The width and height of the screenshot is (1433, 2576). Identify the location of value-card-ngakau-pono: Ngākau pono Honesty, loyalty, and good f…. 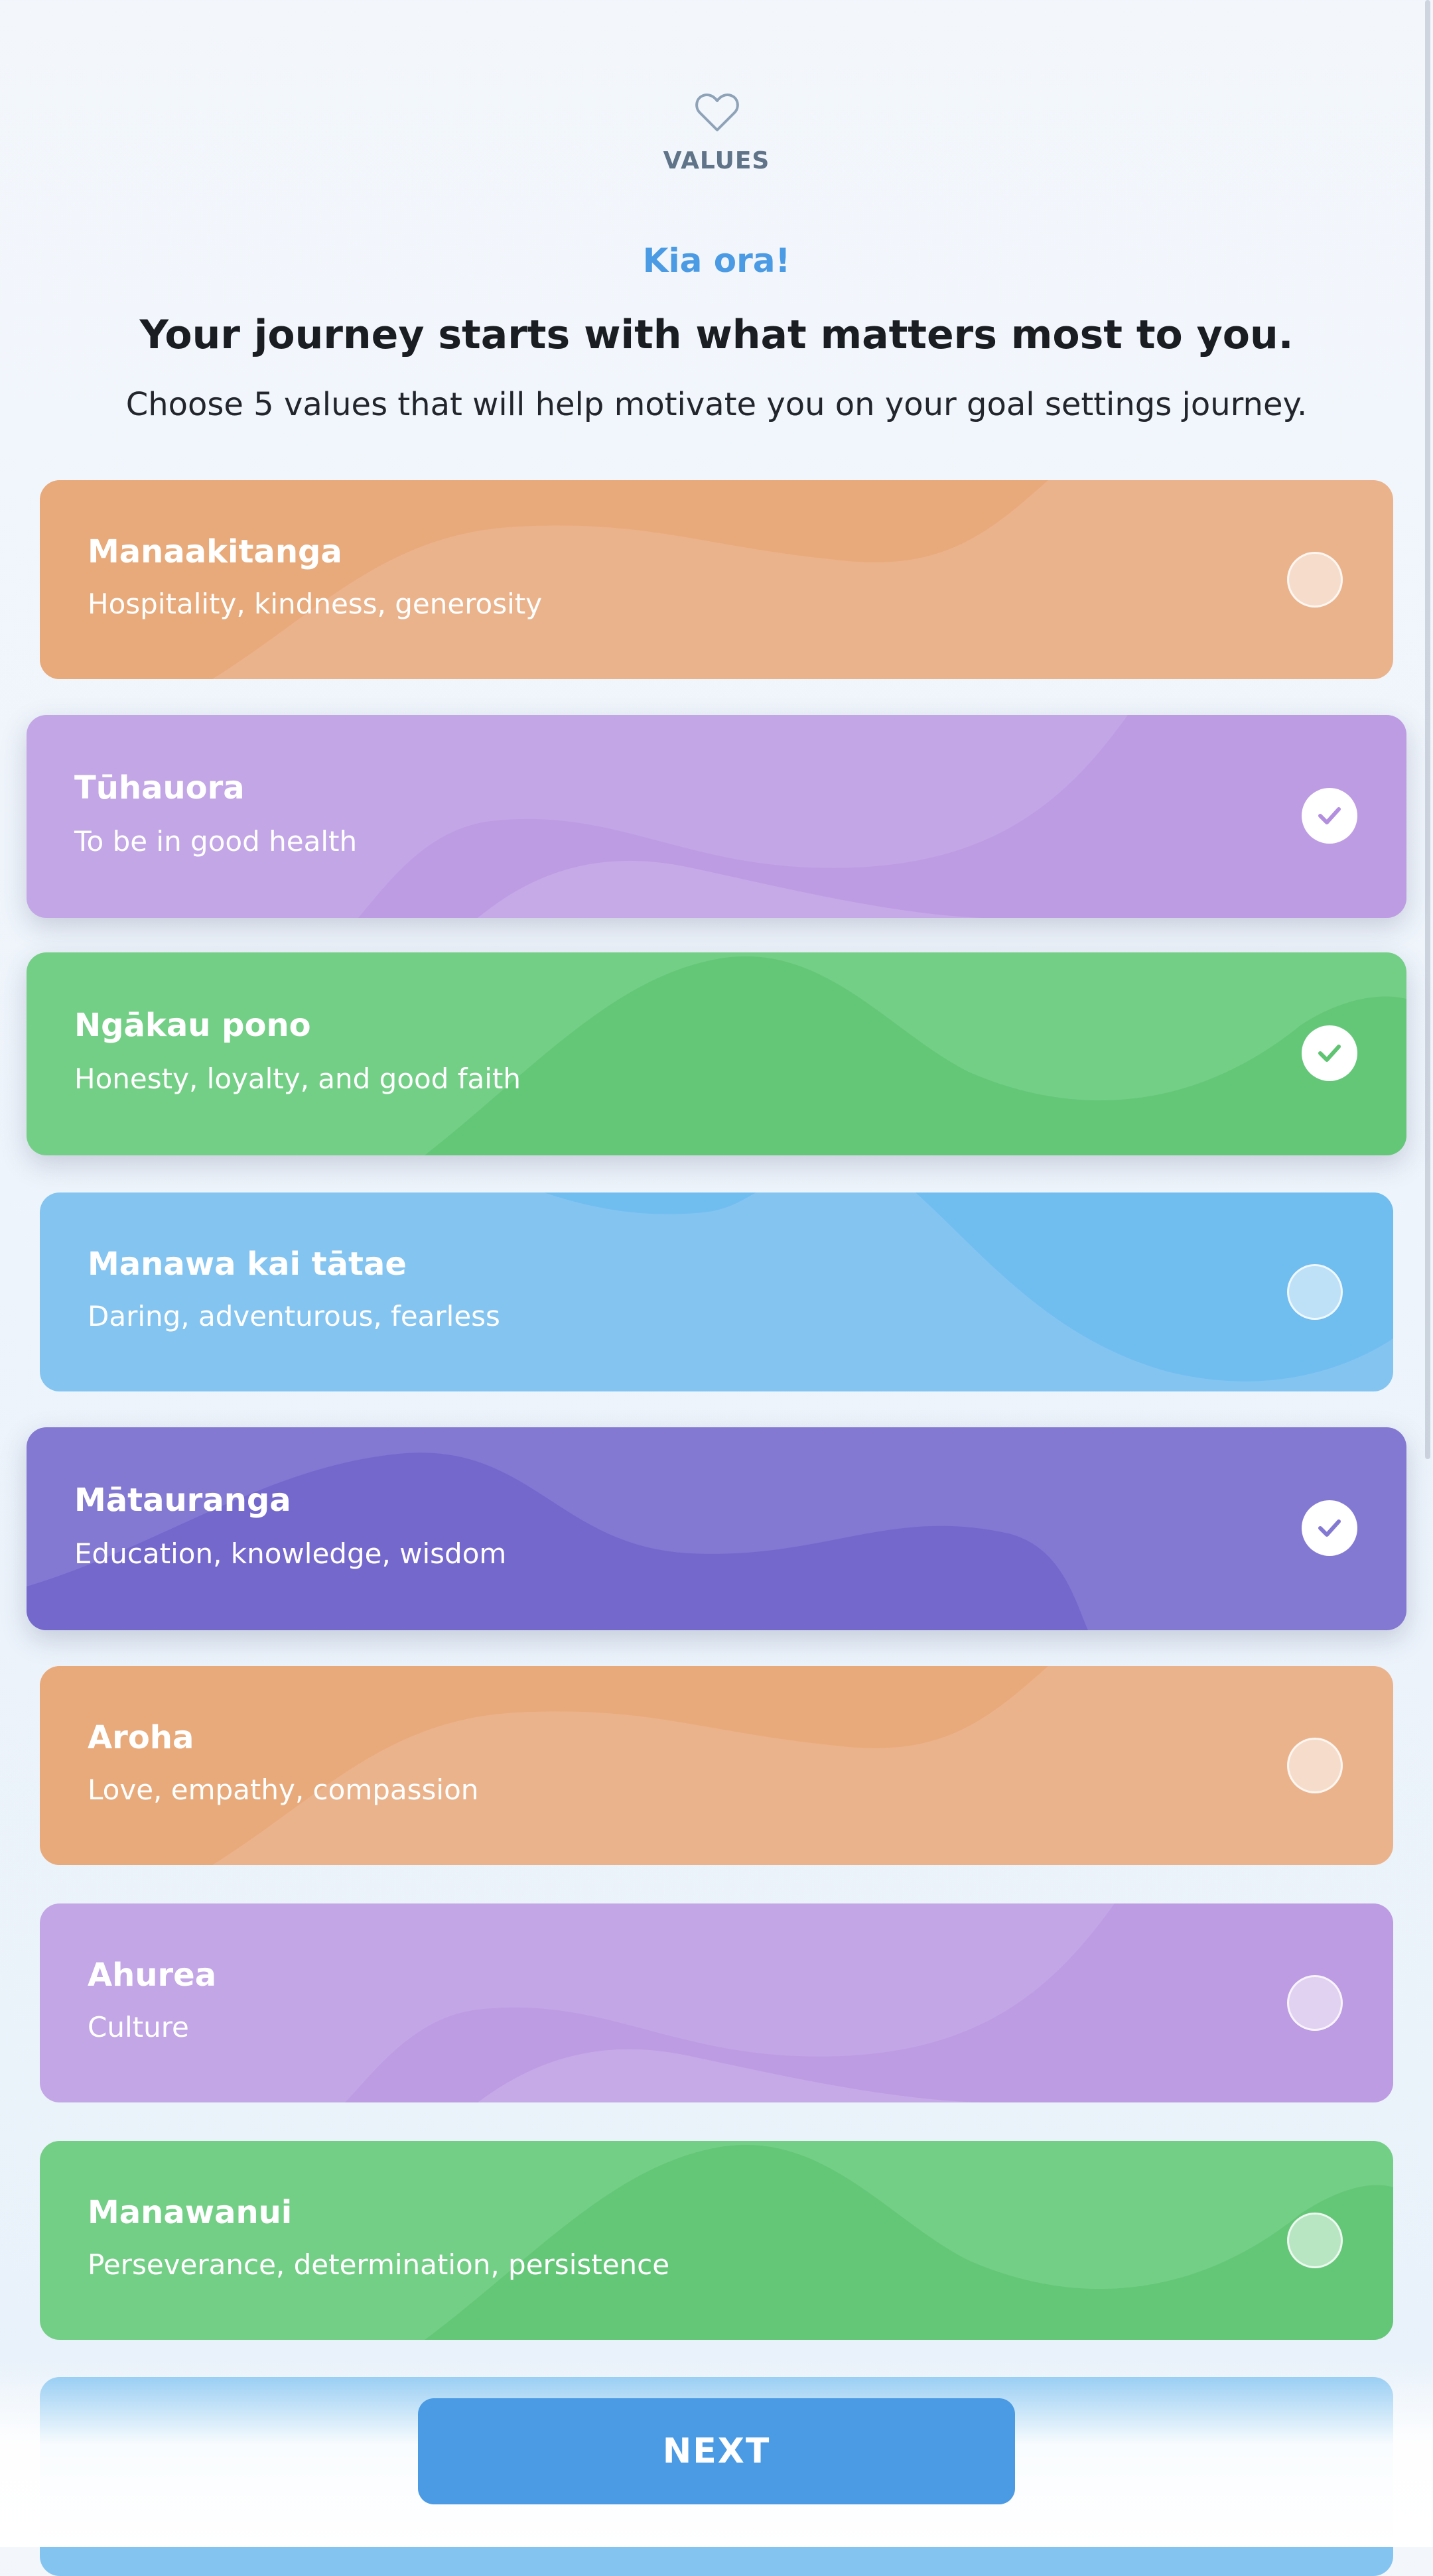
(716, 1054).